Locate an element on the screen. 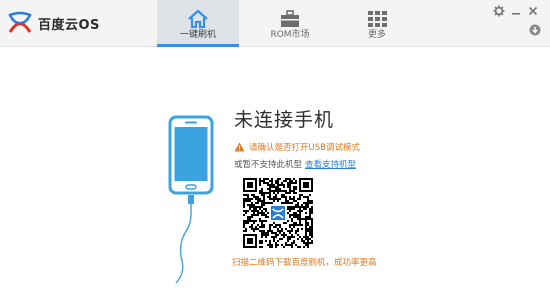 This screenshot has height=291, width=550. close-icon is located at coordinates (533, 11).